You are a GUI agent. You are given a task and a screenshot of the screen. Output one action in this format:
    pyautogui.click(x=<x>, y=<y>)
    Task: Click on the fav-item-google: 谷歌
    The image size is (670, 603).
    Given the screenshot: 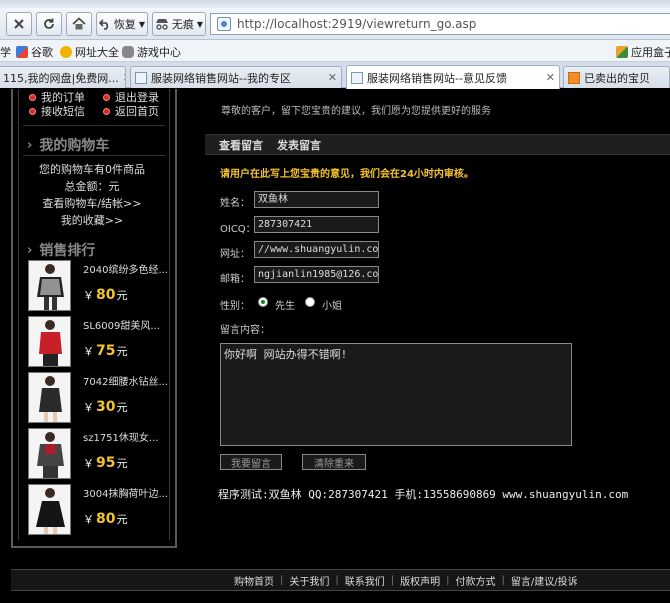 What is the action you would take?
    pyautogui.click(x=34, y=52)
    